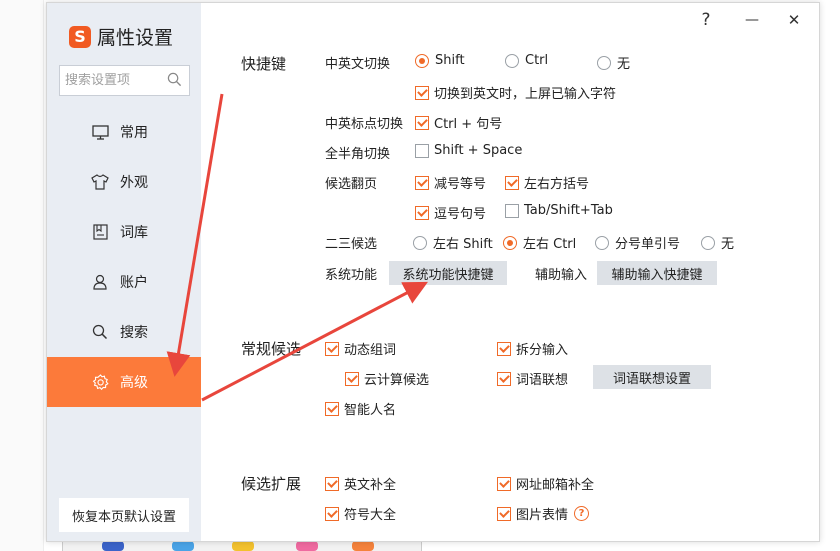  What do you see at coordinates (134, 333) in the screenshot?
I see `sidebar-item-label: 搜索` at bounding box center [134, 333].